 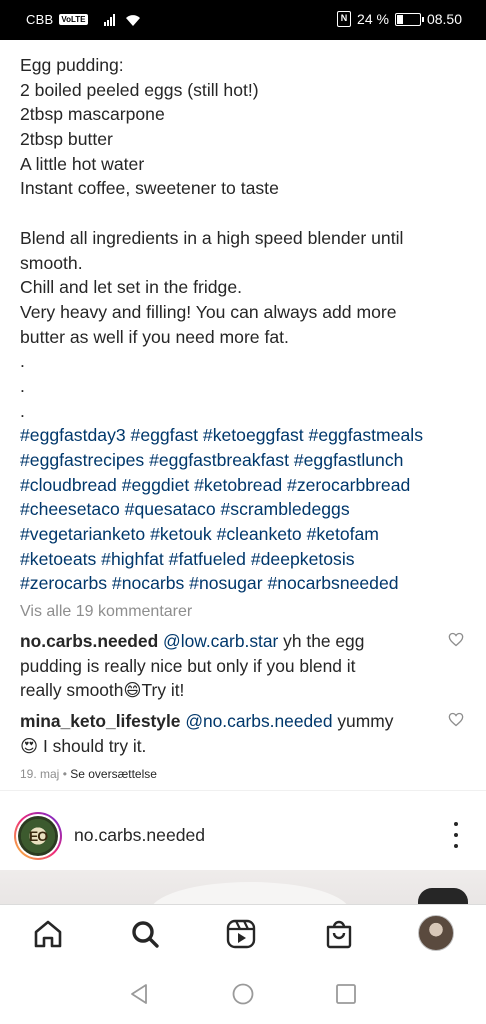 I want to click on post-username: no.carbs.needed, so click(x=139, y=835).